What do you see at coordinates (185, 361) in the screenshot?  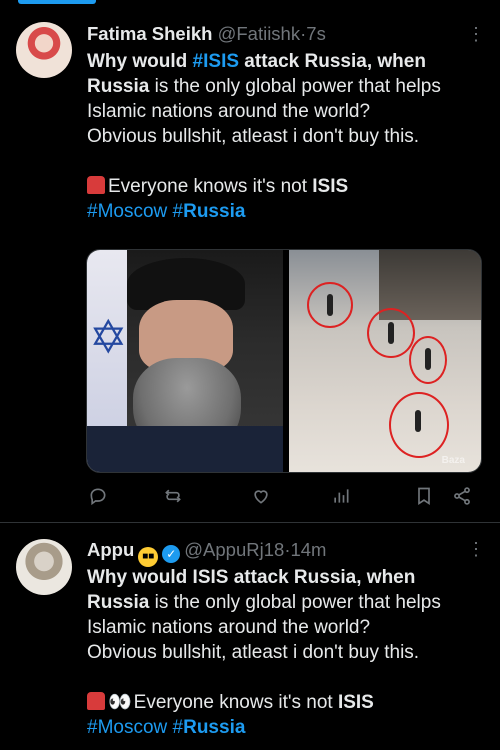 I see `media-image-left: ✡` at bounding box center [185, 361].